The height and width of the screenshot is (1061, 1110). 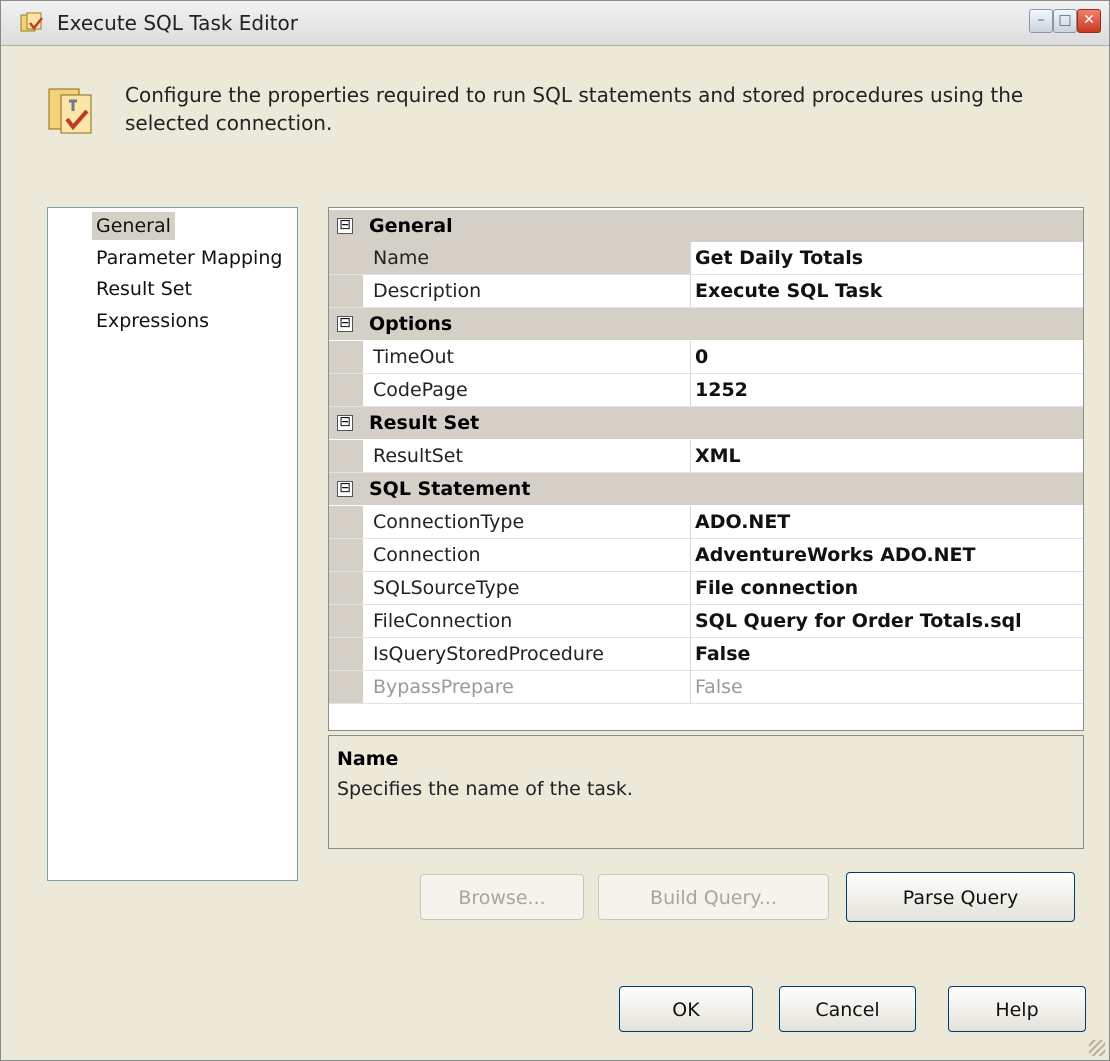 I want to click on property-value: SQL Query for Order Totals.sql, so click(x=886, y=621).